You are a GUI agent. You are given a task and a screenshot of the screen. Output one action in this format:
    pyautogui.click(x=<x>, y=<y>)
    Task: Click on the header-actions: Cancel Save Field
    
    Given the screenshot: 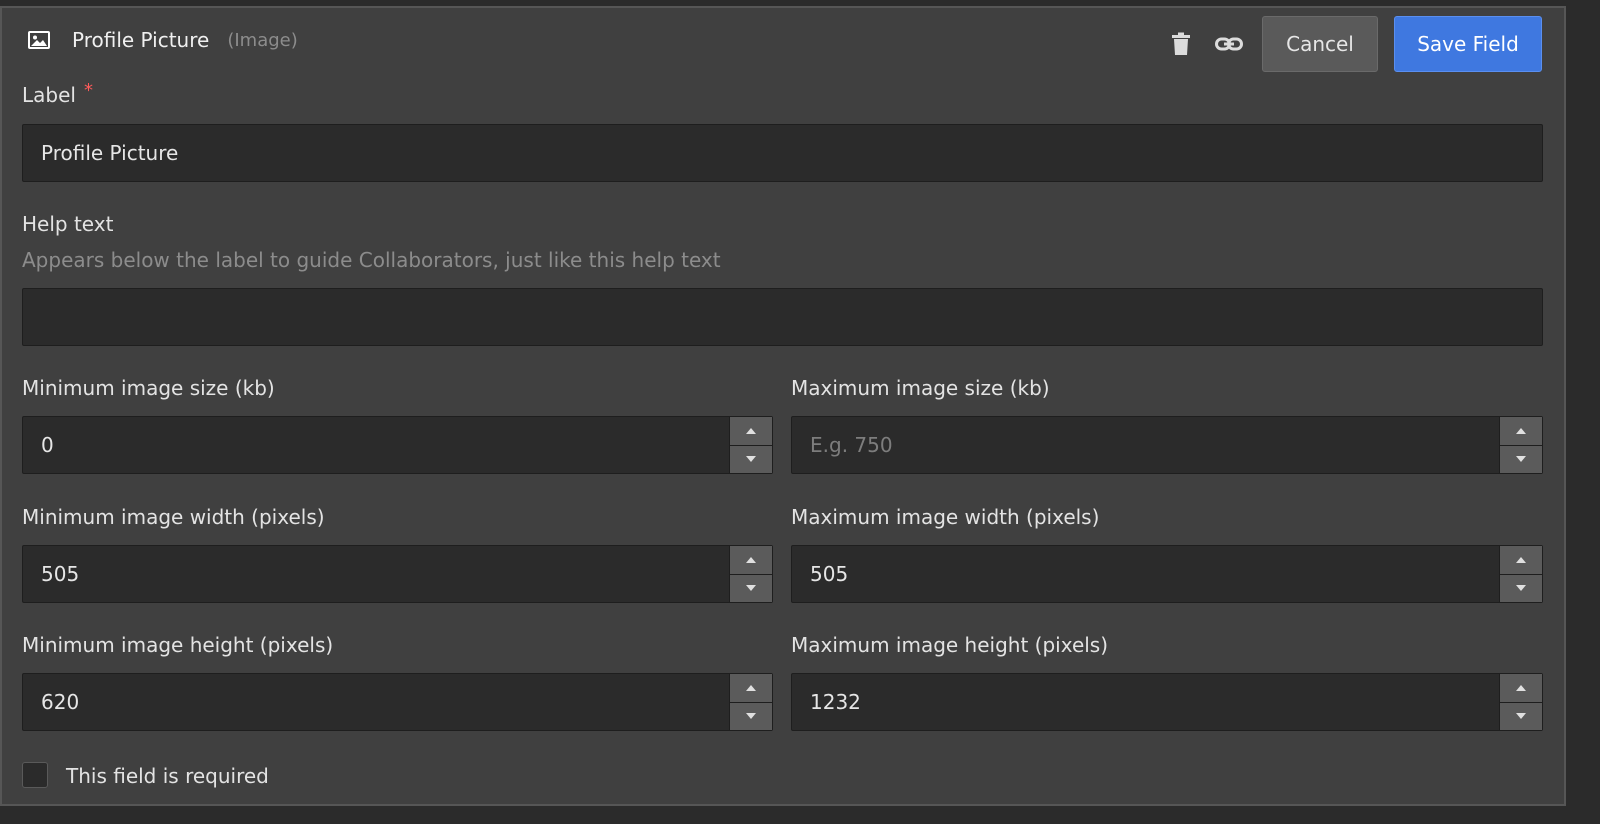 What is the action you would take?
    pyautogui.click(x=1354, y=44)
    